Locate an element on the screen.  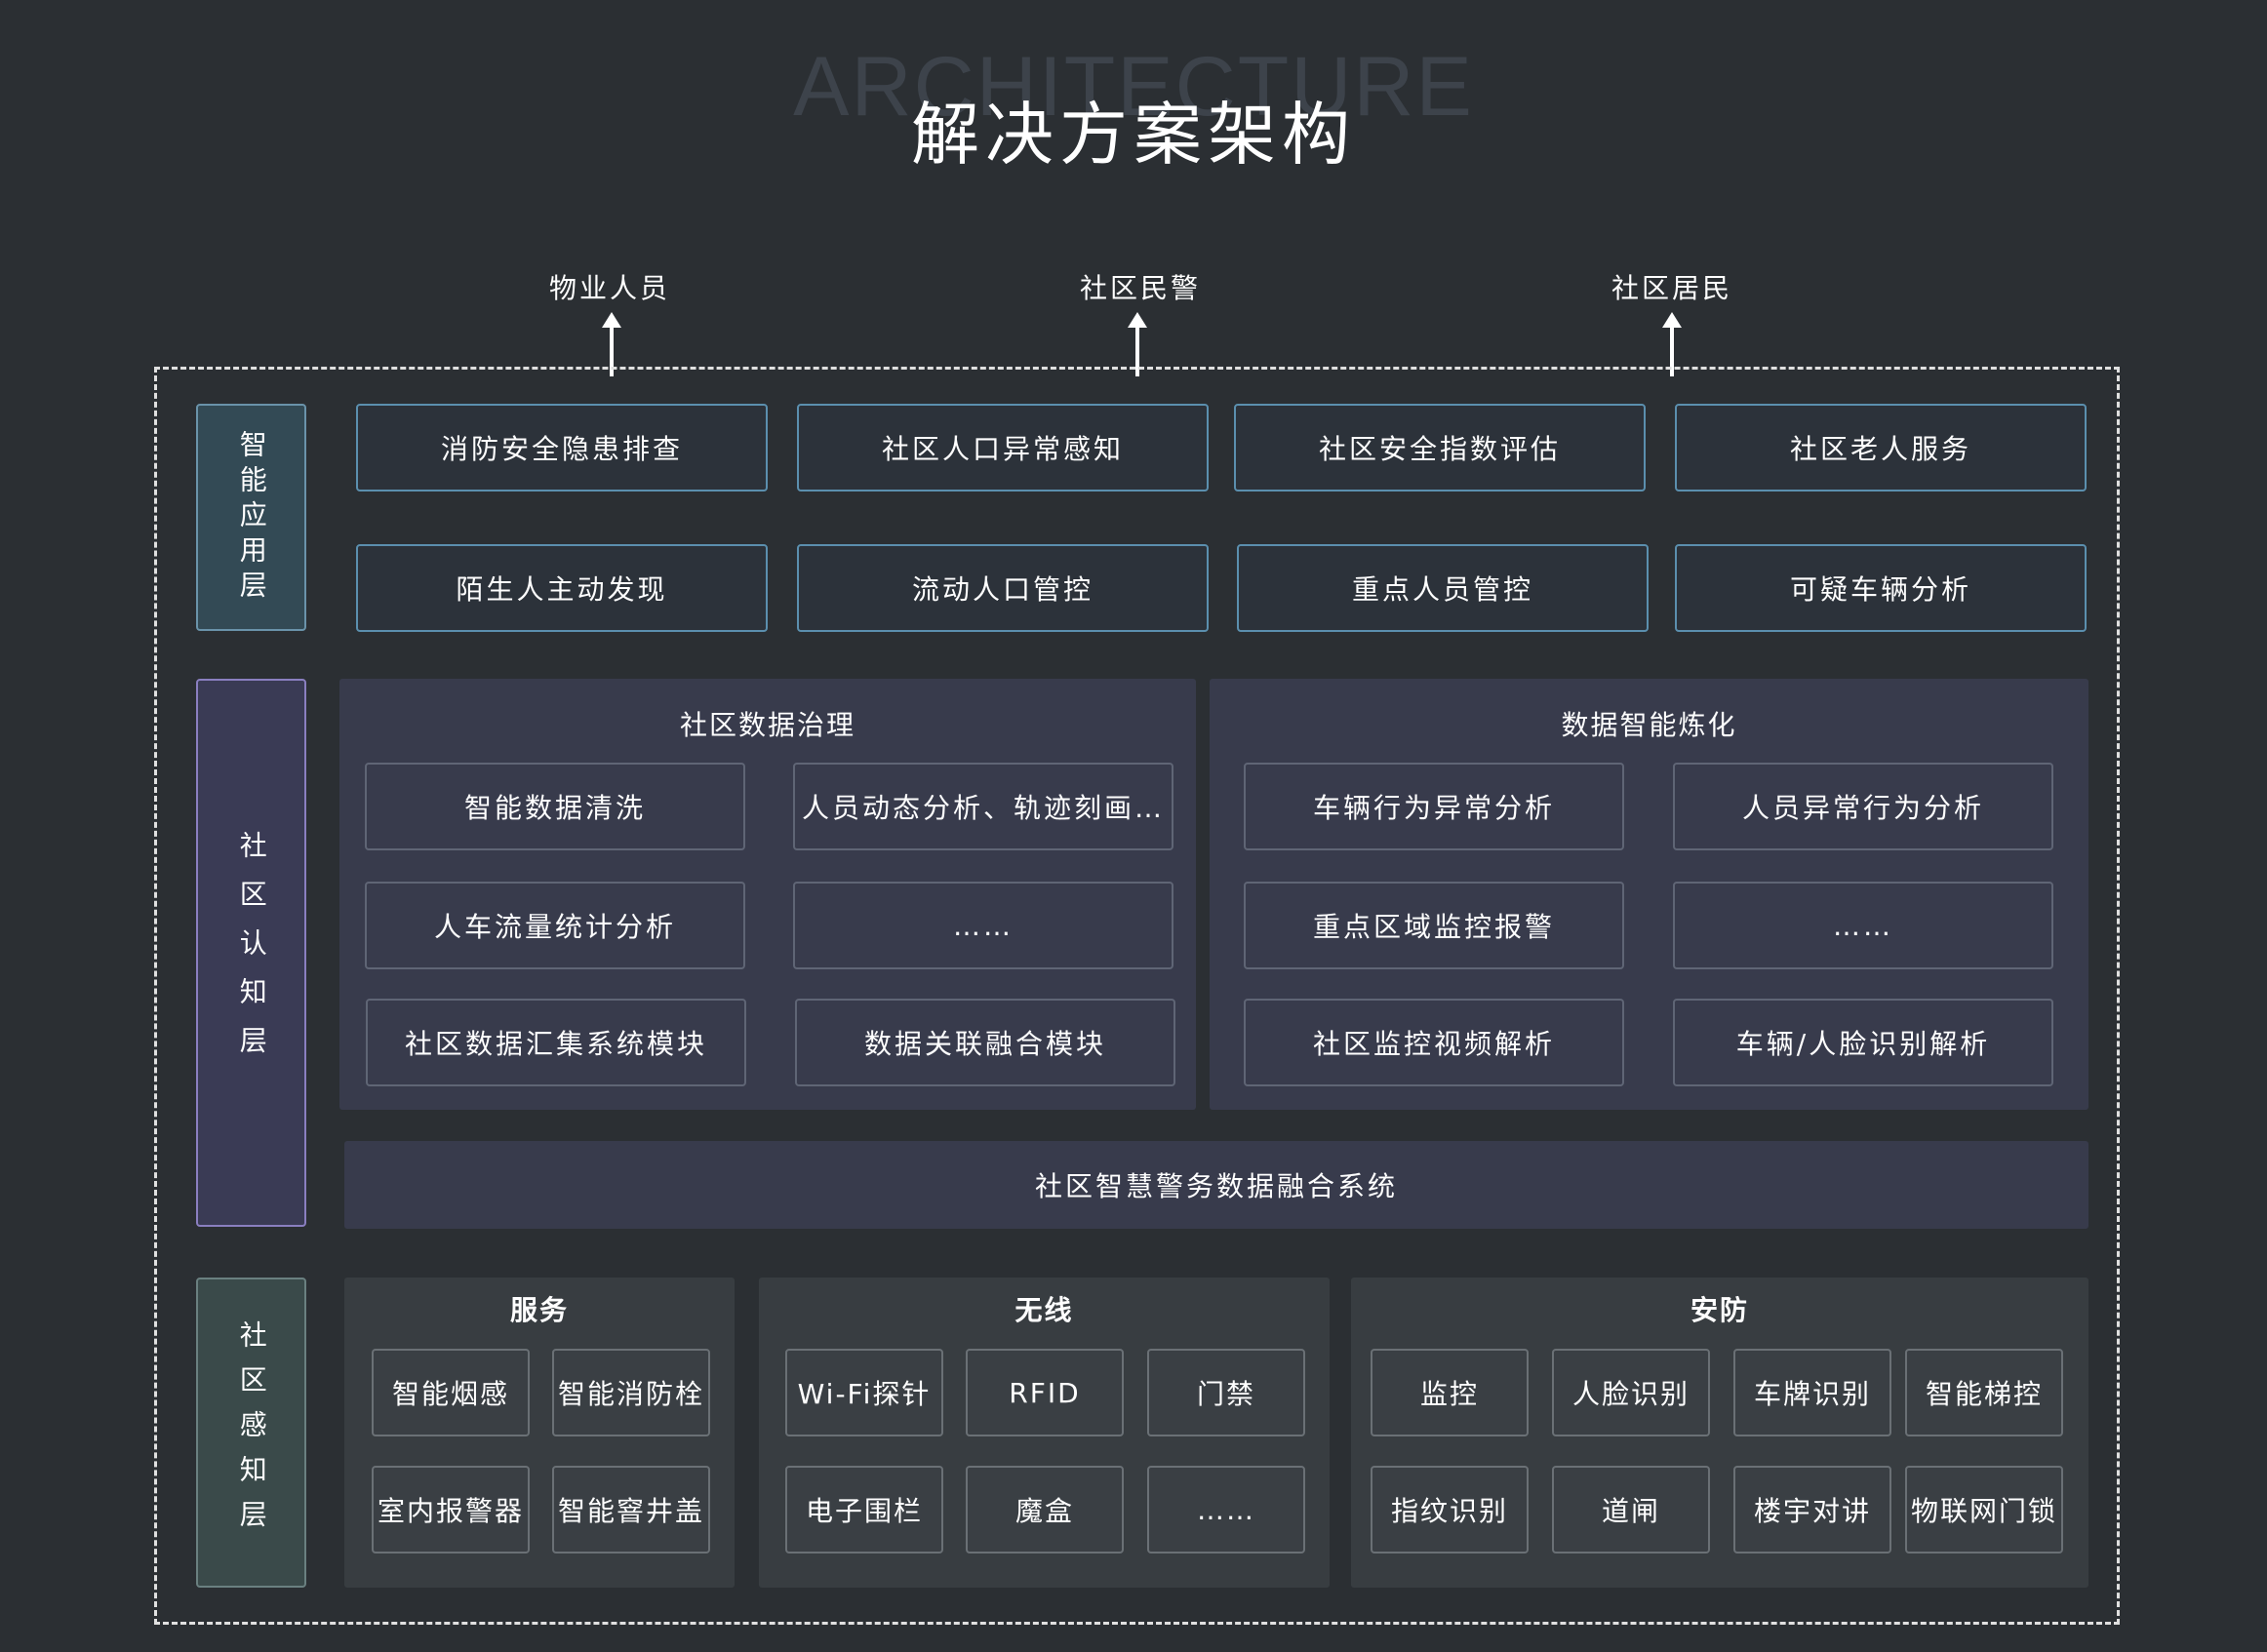
wireless-item: RFID is located at coordinates (1045, 1392).